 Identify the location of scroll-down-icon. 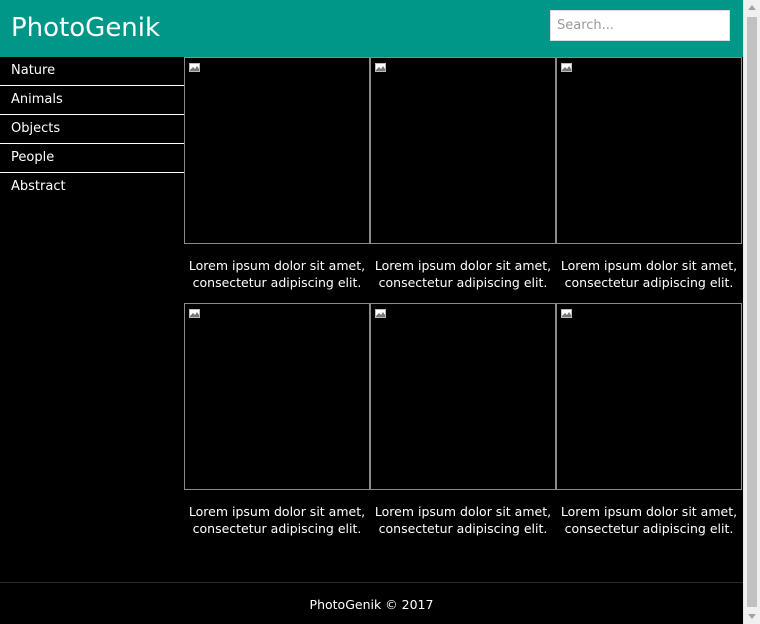
(752, 616).